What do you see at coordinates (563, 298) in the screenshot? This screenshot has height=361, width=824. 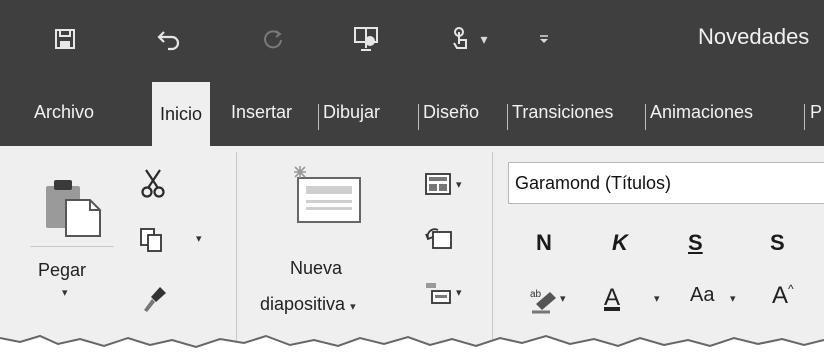 I see `highlighter-dropdown-arrow: ▾` at bounding box center [563, 298].